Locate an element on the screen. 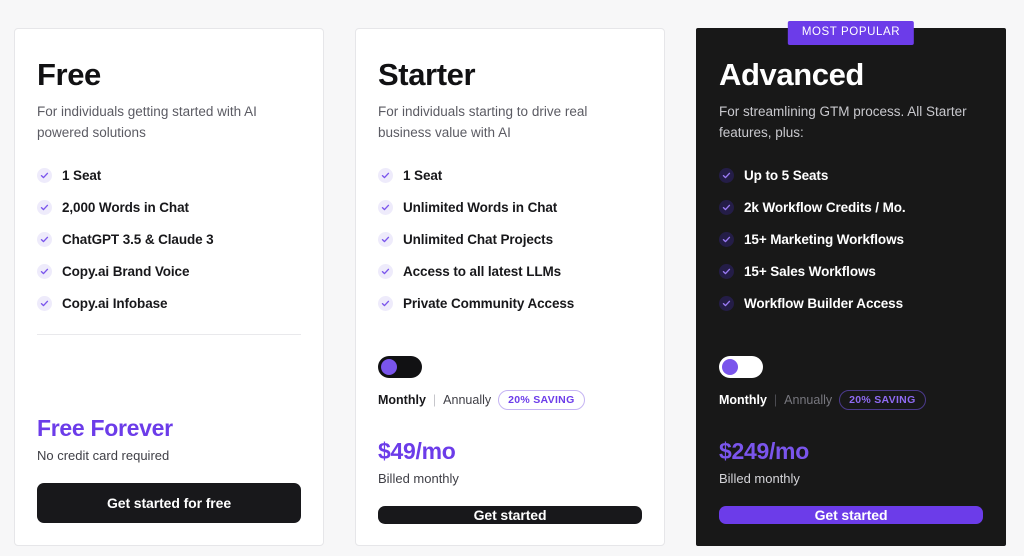  feature-label: Unlimited Chat Projects is located at coordinates (478, 240).